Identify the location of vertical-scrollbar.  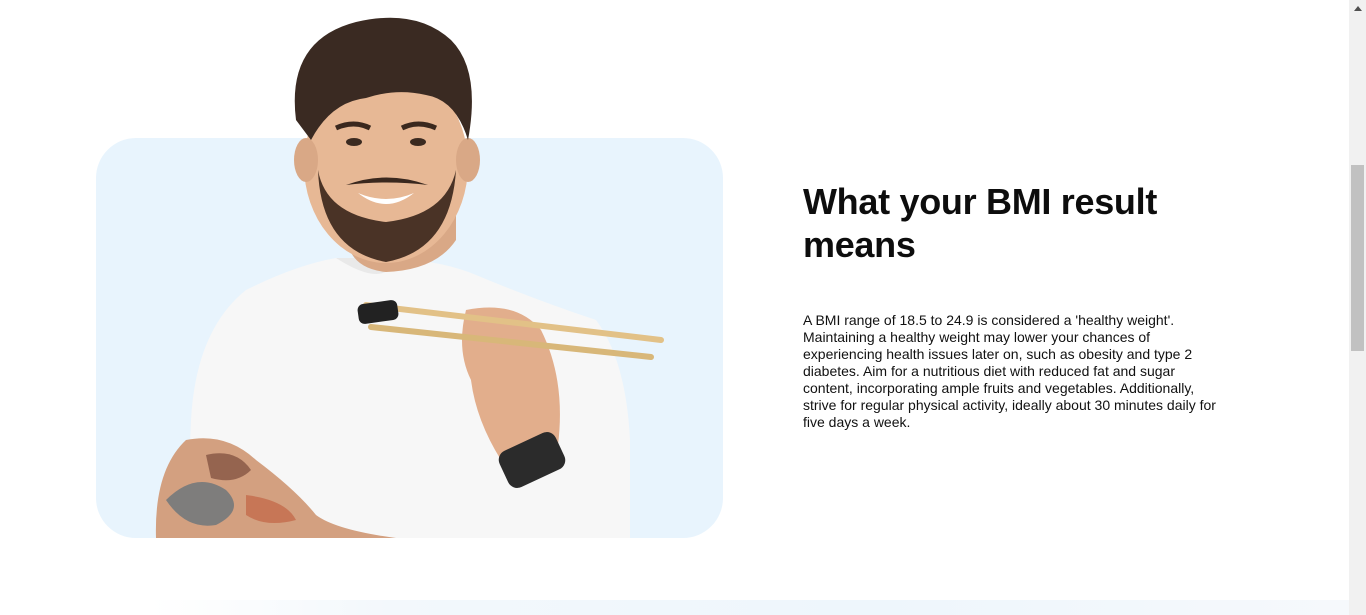
(1357, 307).